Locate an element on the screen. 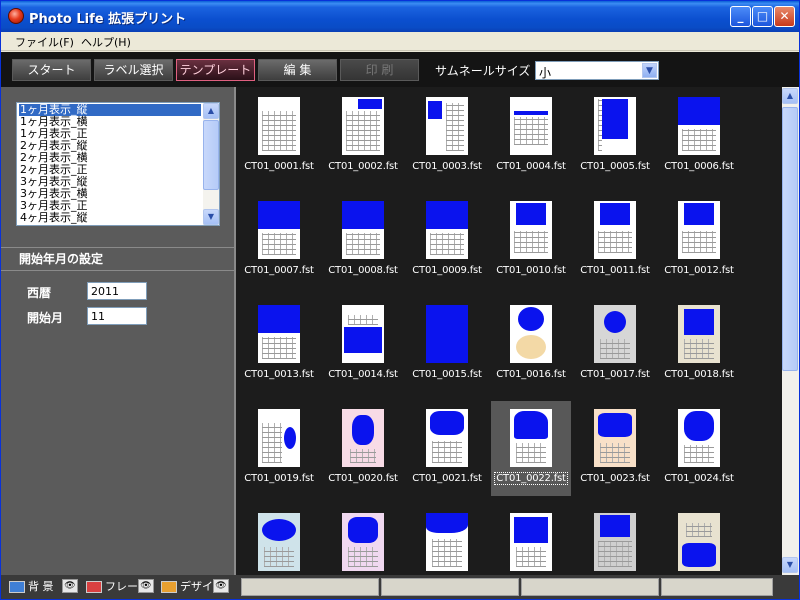 This screenshot has height=600, width=800. edit-button: 編 集 is located at coordinates (297, 70).